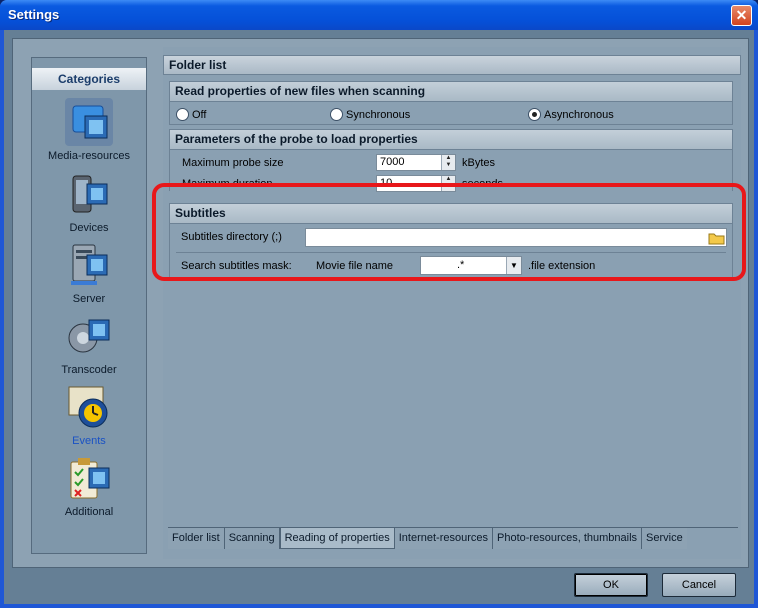  Describe the element at coordinates (89, 228) in the screenshot. I see `category-label: Devices` at that location.